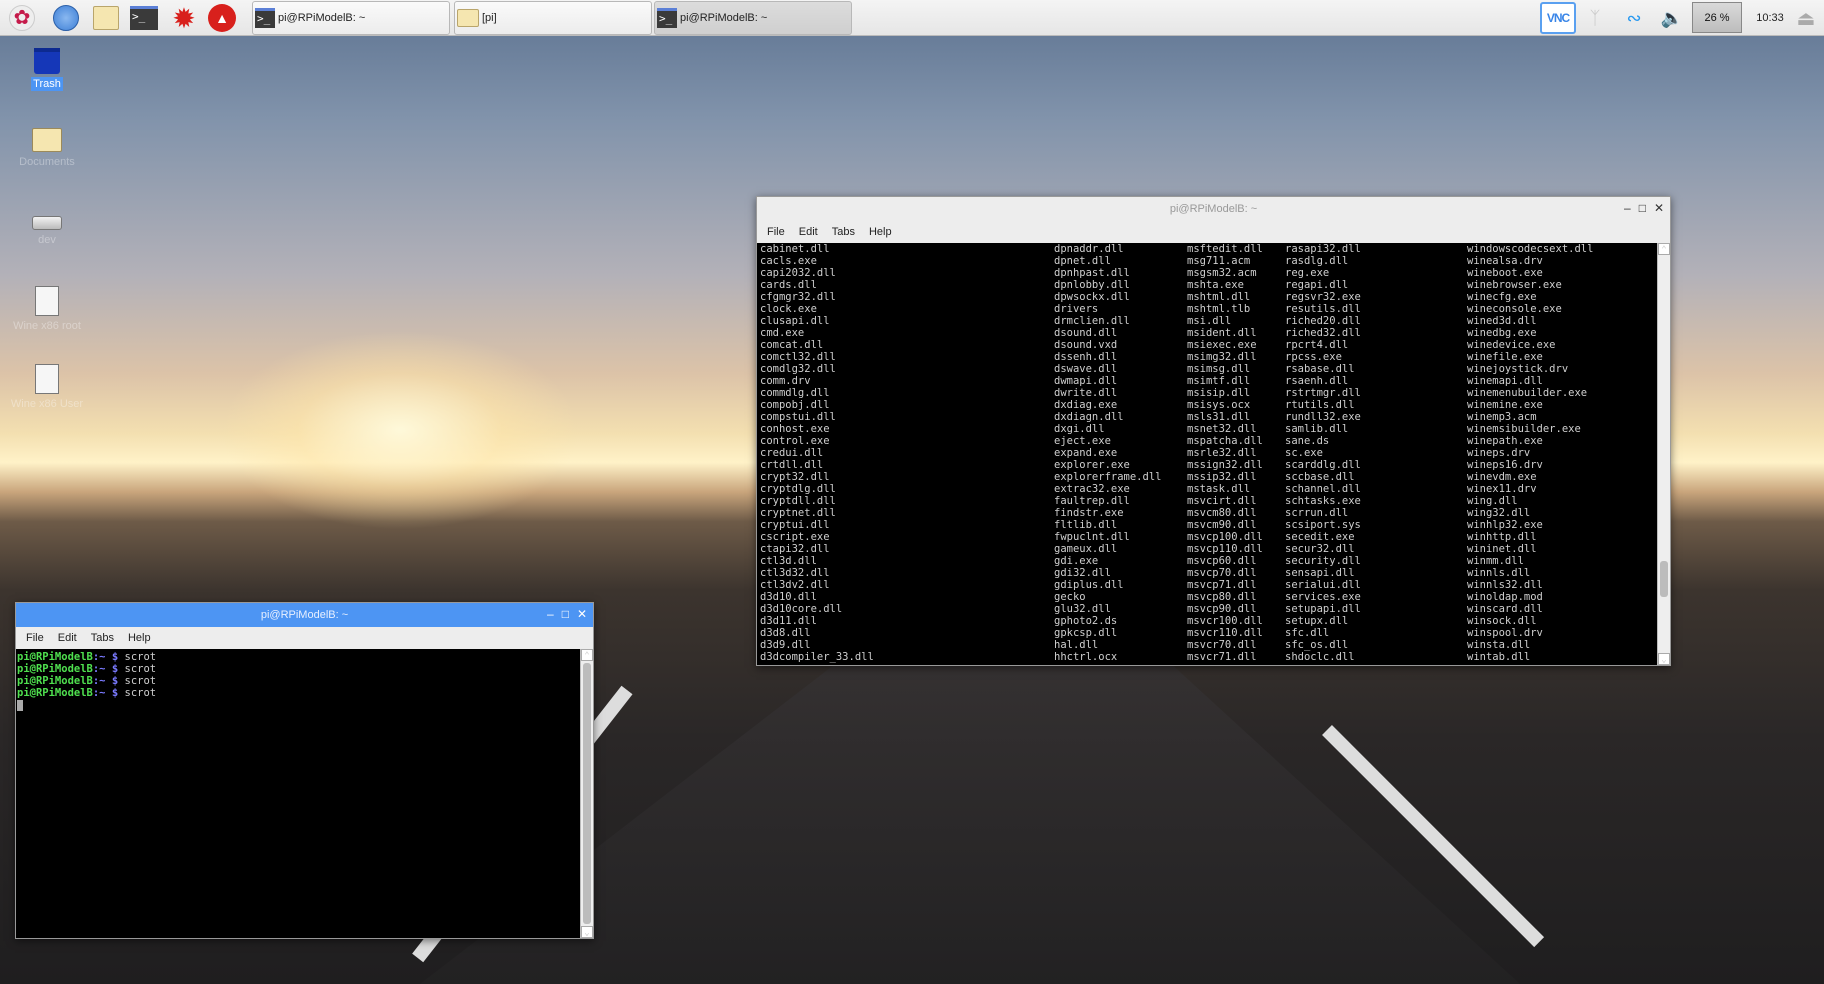 This screenshot has width=1824, height=984. Describe the element at coordinates (792, 345) in the screenshot. I see `file-entry: comcat.dll` at that location.